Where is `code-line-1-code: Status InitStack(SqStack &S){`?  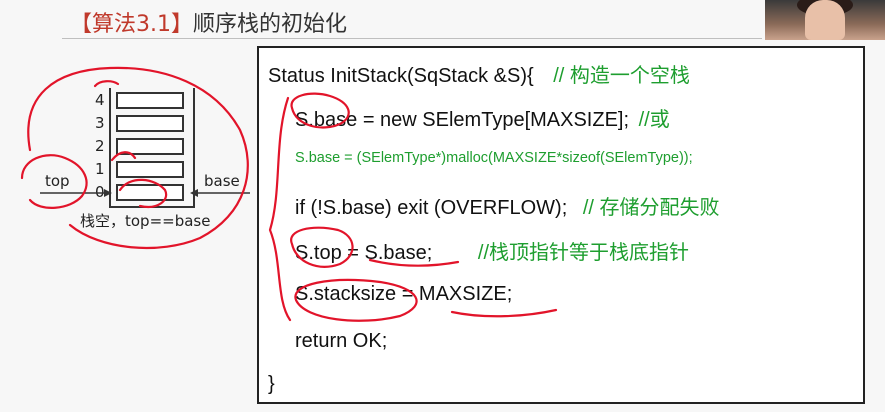 code-line-1-code: Status InitStack(SqStack &S){ is located at coordinates (401, 76).